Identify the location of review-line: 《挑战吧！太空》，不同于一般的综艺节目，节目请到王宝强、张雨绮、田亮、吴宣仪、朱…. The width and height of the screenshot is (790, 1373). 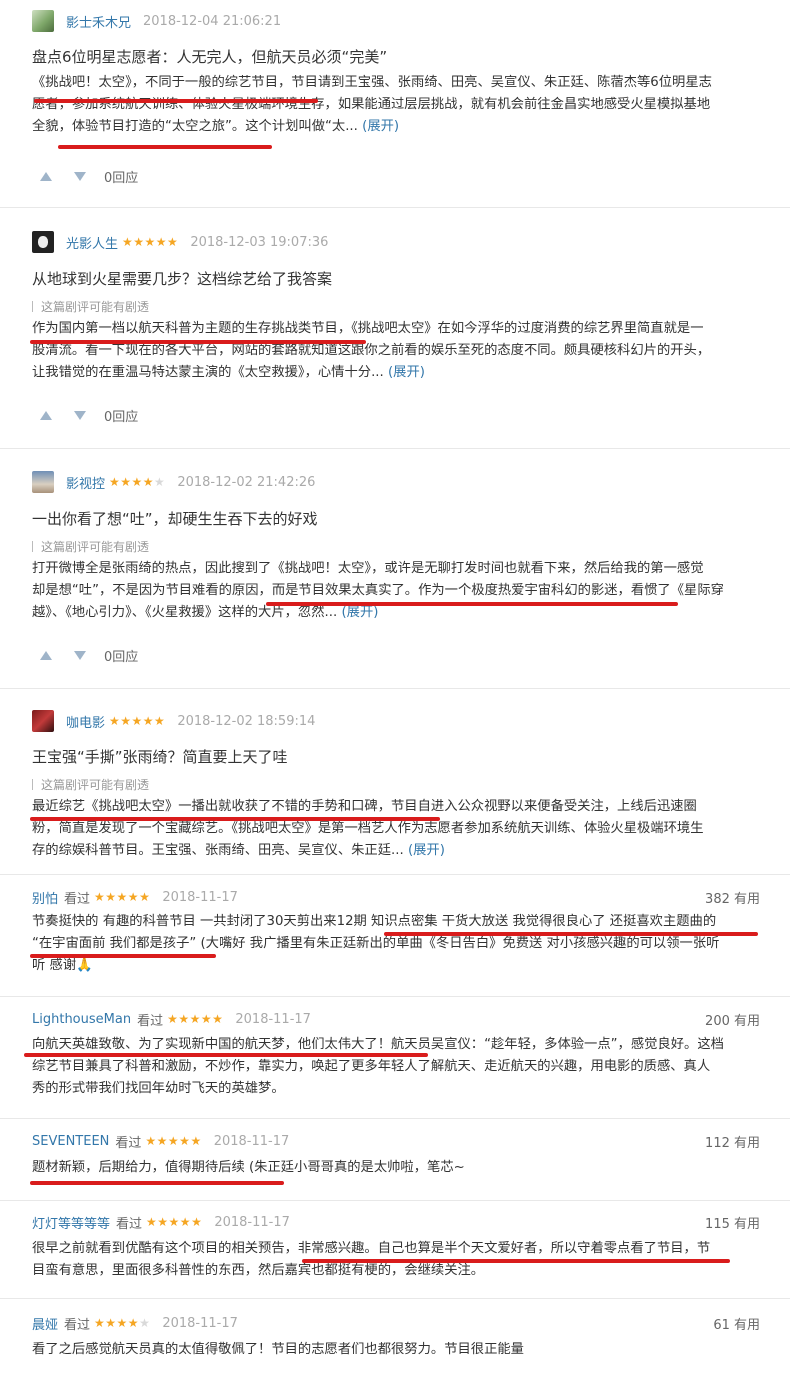
(372, 82).